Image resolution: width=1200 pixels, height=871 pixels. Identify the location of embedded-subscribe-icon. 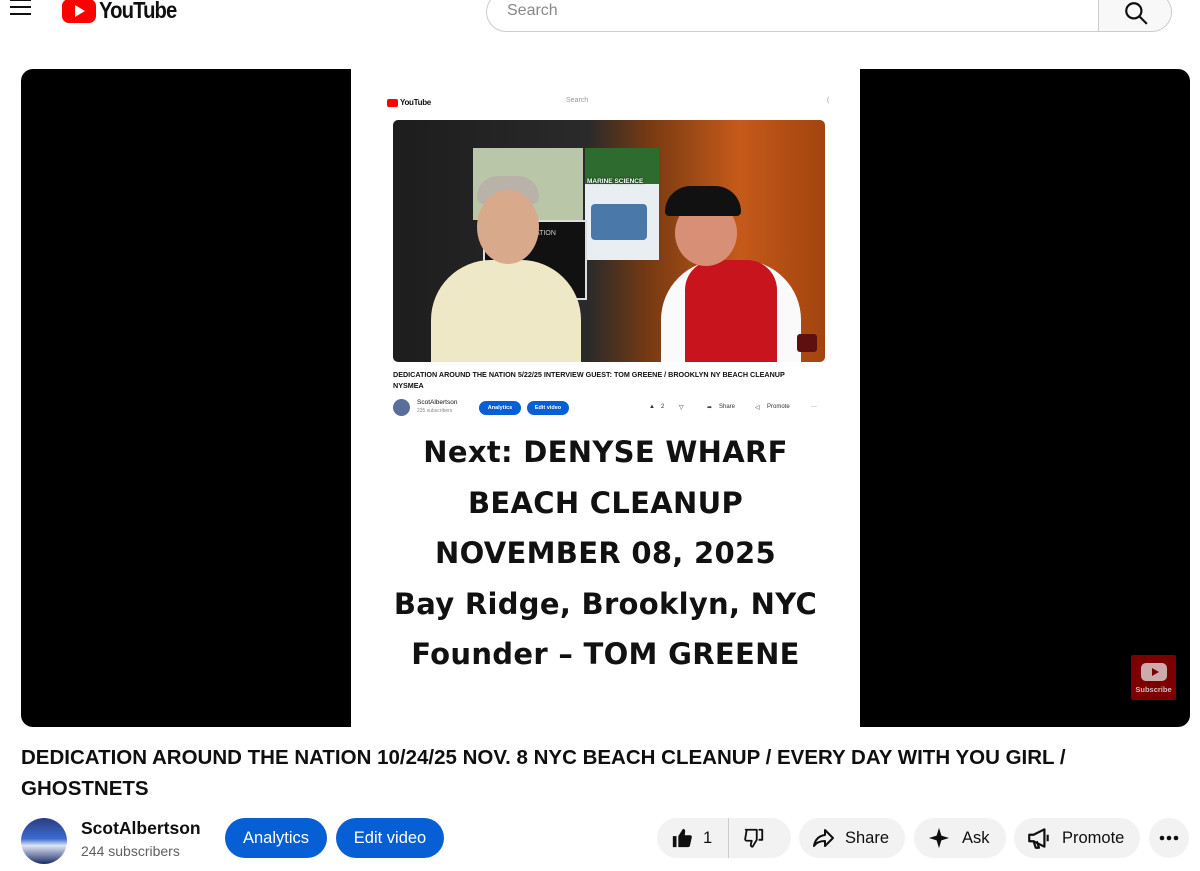
(807, 343).